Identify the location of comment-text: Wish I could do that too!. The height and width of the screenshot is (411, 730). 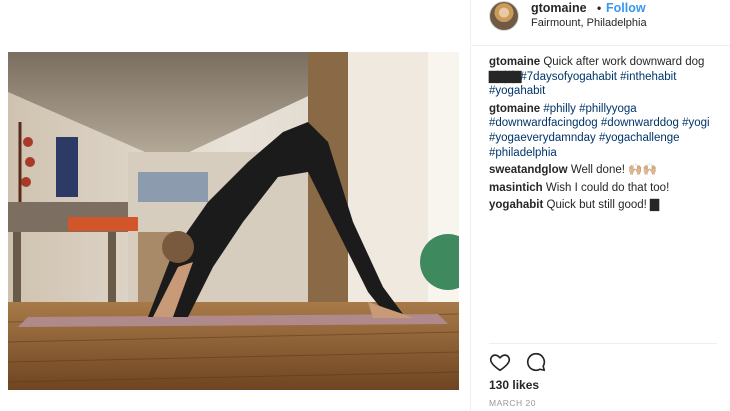
(607, 187).